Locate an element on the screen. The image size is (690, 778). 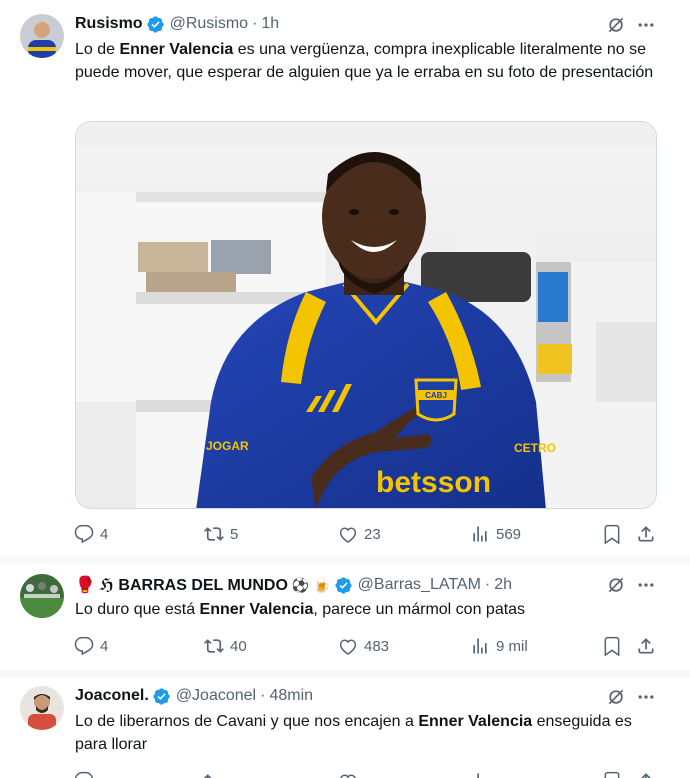
views-count: 569 is located at coordinates (509, 534).